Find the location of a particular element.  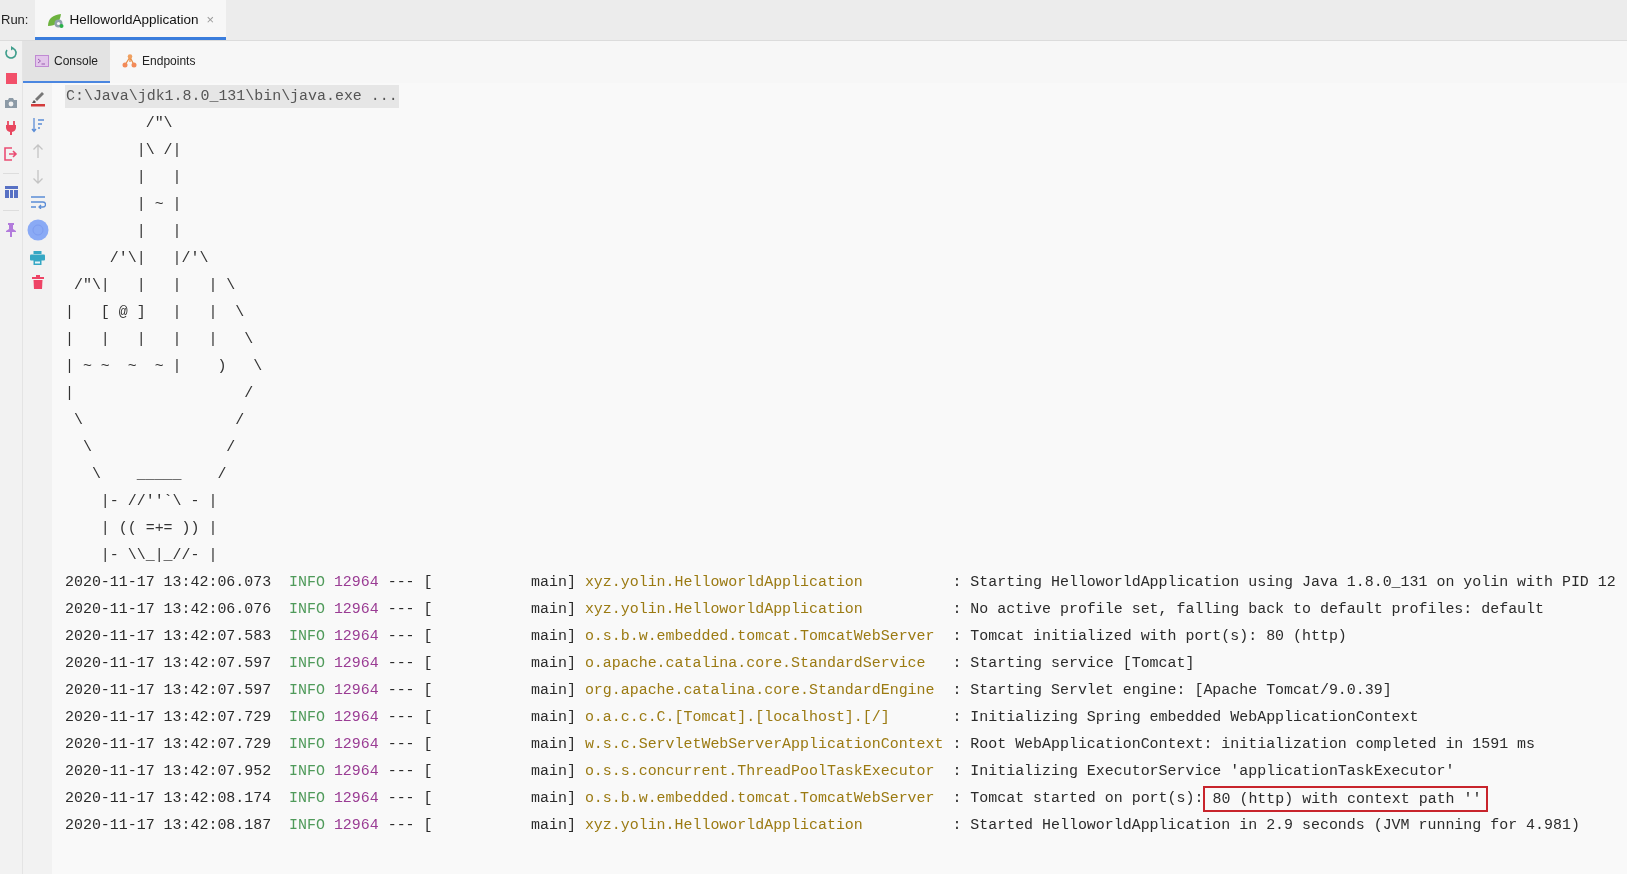

log-timestamp: 2020-11-17 13:42:08.187 is located at coordinates (168, 826).